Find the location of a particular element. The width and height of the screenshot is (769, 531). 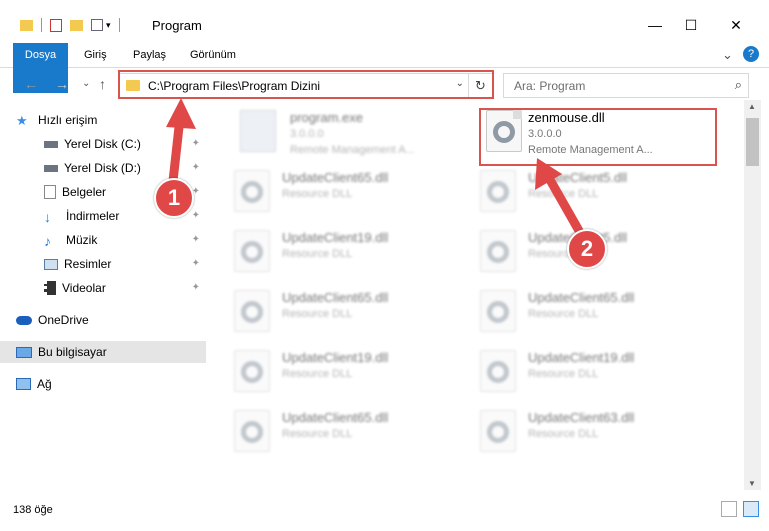

file-name: UpdateClient5.dll is located at coordinates (578, 177).